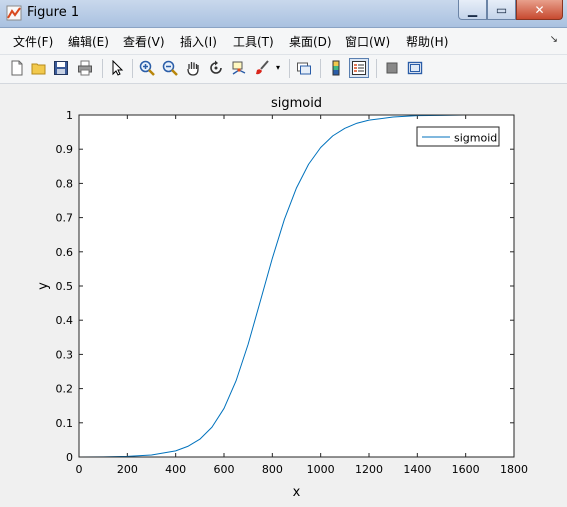 The image size is (567, 507). What do you see at coordinates (367, 41) in the screenshot?
I see `menu-window: 窗口(W)` at bounding box center [367, 41].